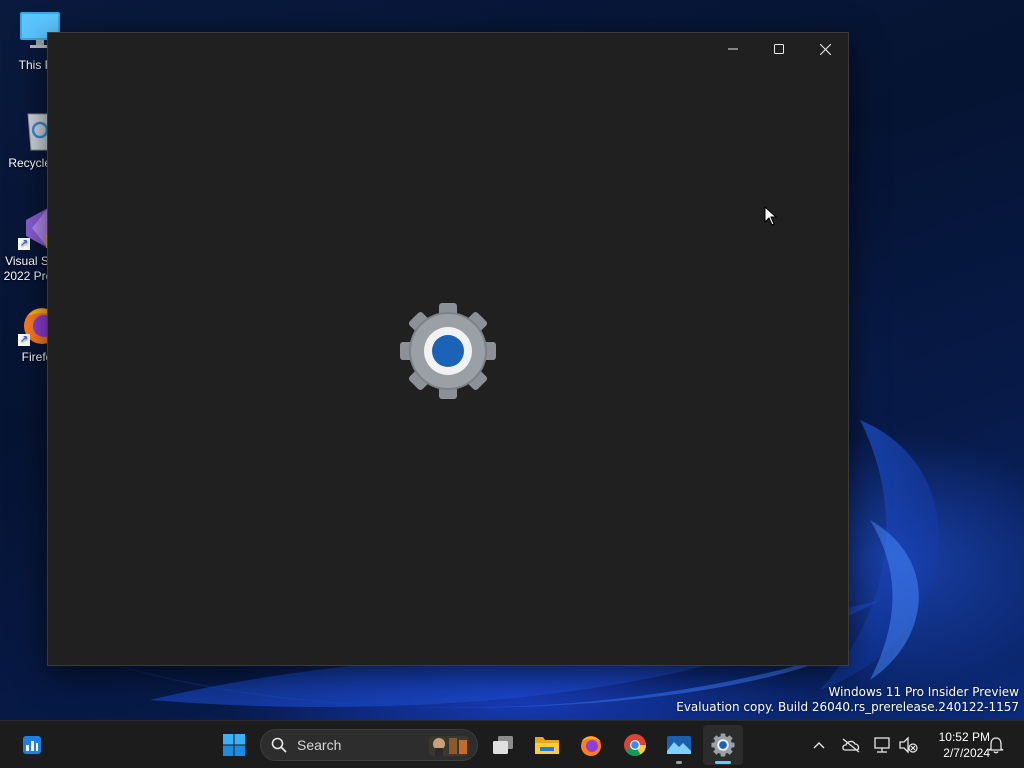  I want to click on chevron-up-icon, so click(819, 745).